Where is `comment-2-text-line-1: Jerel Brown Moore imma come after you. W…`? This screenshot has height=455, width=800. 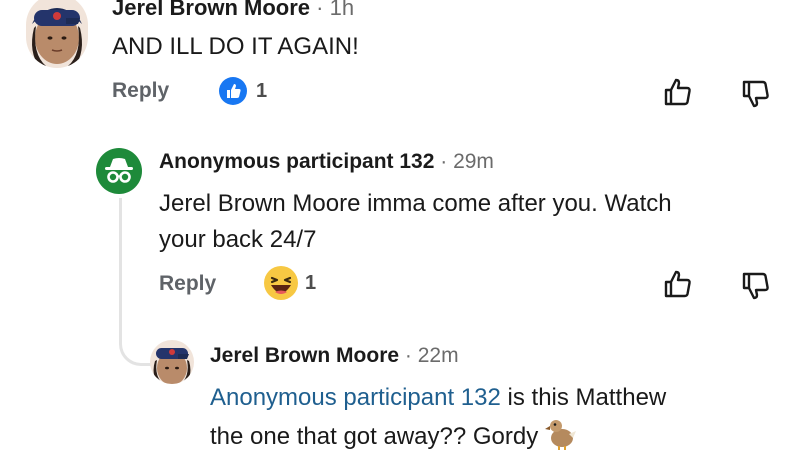 comment-2-text-line-1: Jerel Brown Moore imma come after you. W… is located at coordinates (415, 203).